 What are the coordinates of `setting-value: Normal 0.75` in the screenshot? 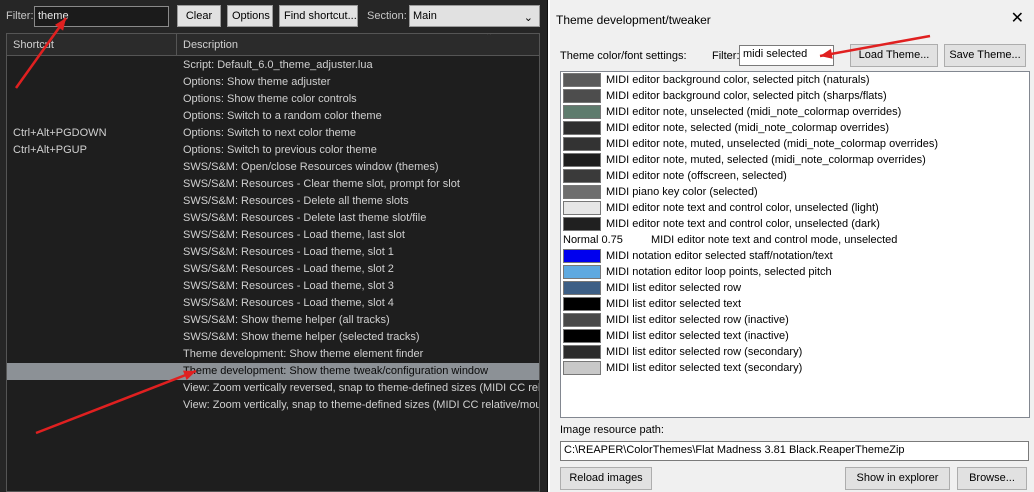 It's located at (593, 240).